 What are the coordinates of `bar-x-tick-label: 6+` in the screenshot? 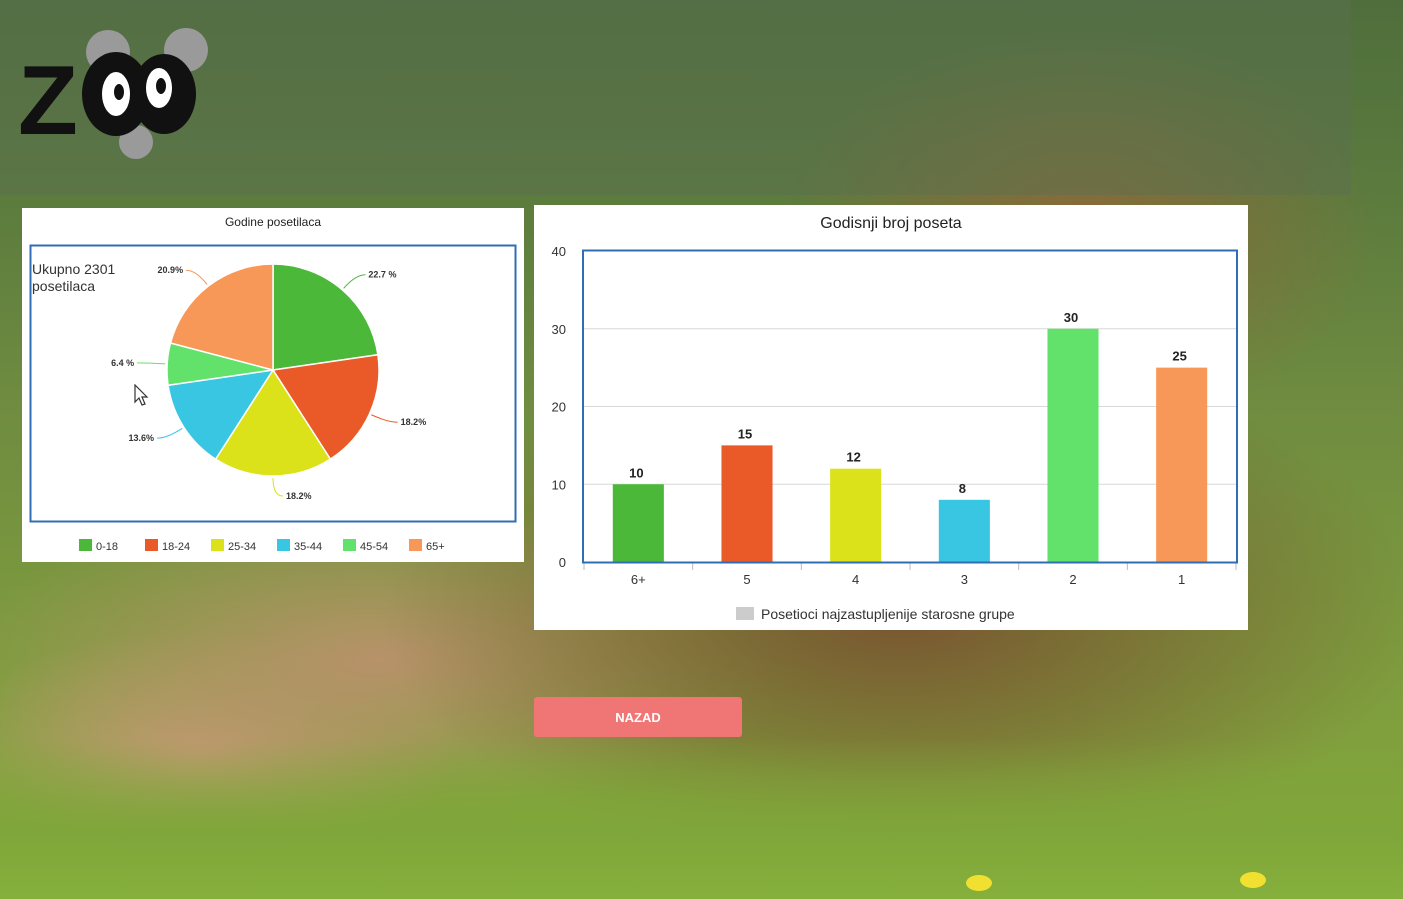 It's located at (638, 579).